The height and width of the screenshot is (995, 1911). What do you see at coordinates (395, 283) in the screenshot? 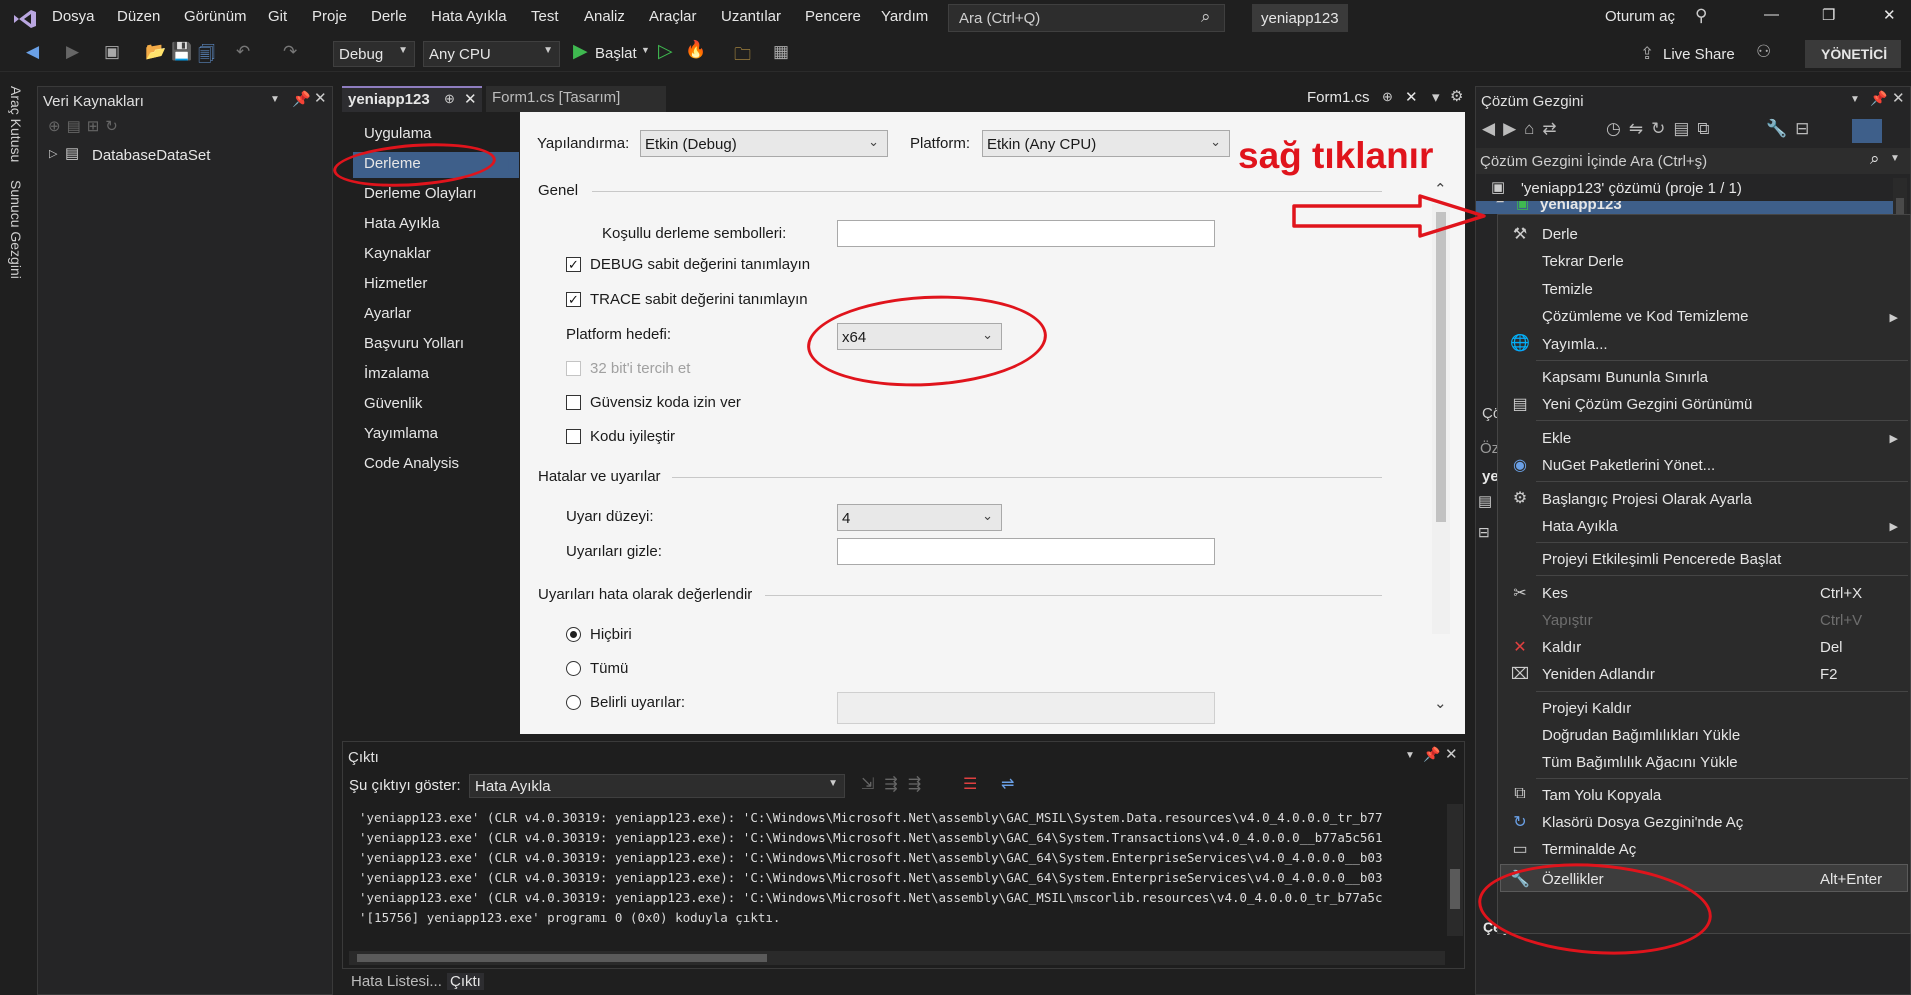
I see `nav-services: Hizmetler` at bounding box center [395, 283].